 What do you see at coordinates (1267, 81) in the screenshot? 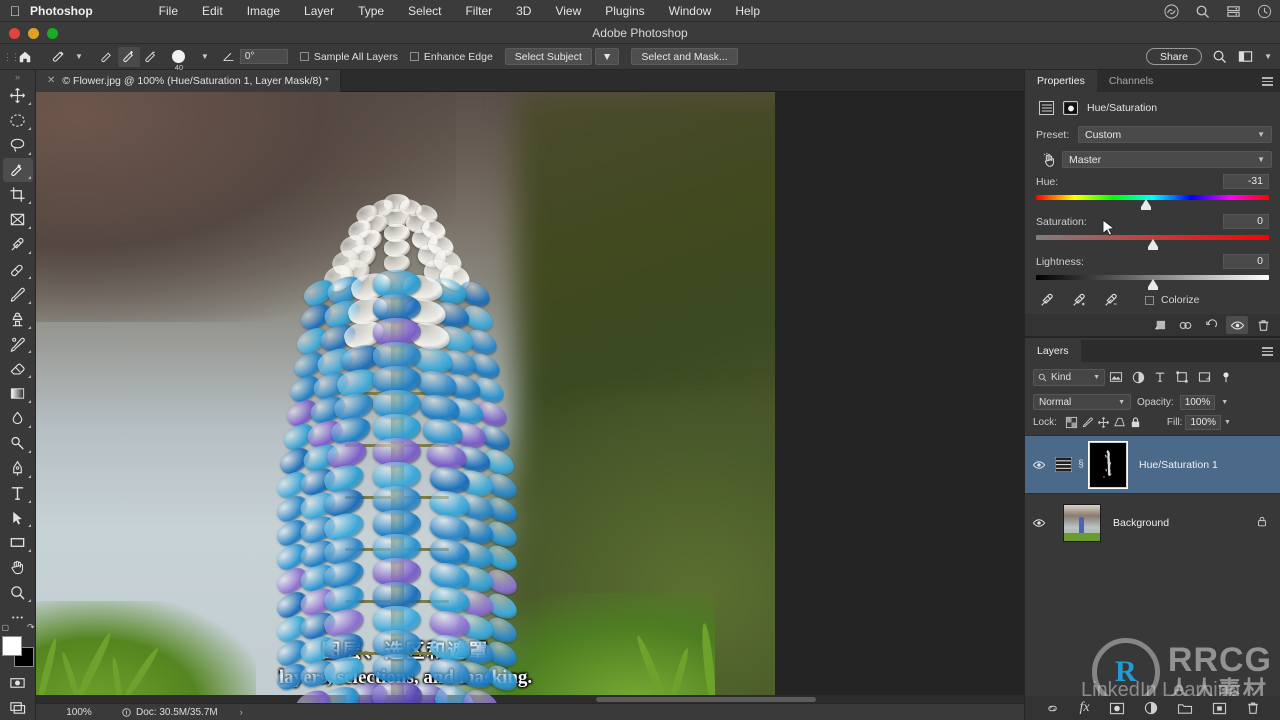
I see `panel-menu-icon` at bounding box center [1267, 81].